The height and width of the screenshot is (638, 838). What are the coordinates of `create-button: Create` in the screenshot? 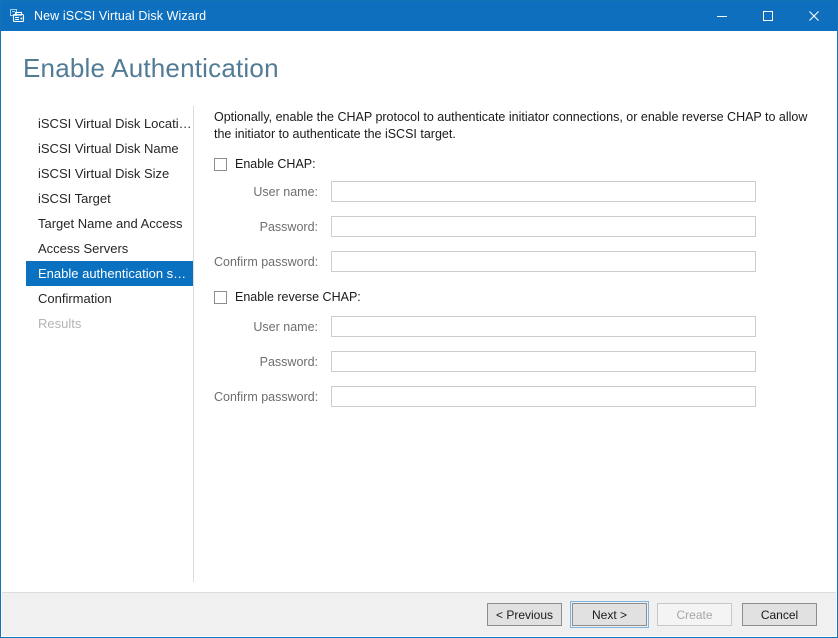 It's located at (694, 614).